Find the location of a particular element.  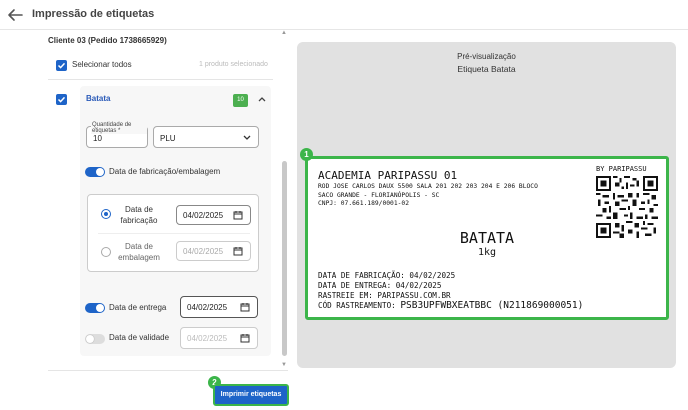

fabrication-date-radio is located at coordinates (106, 214).